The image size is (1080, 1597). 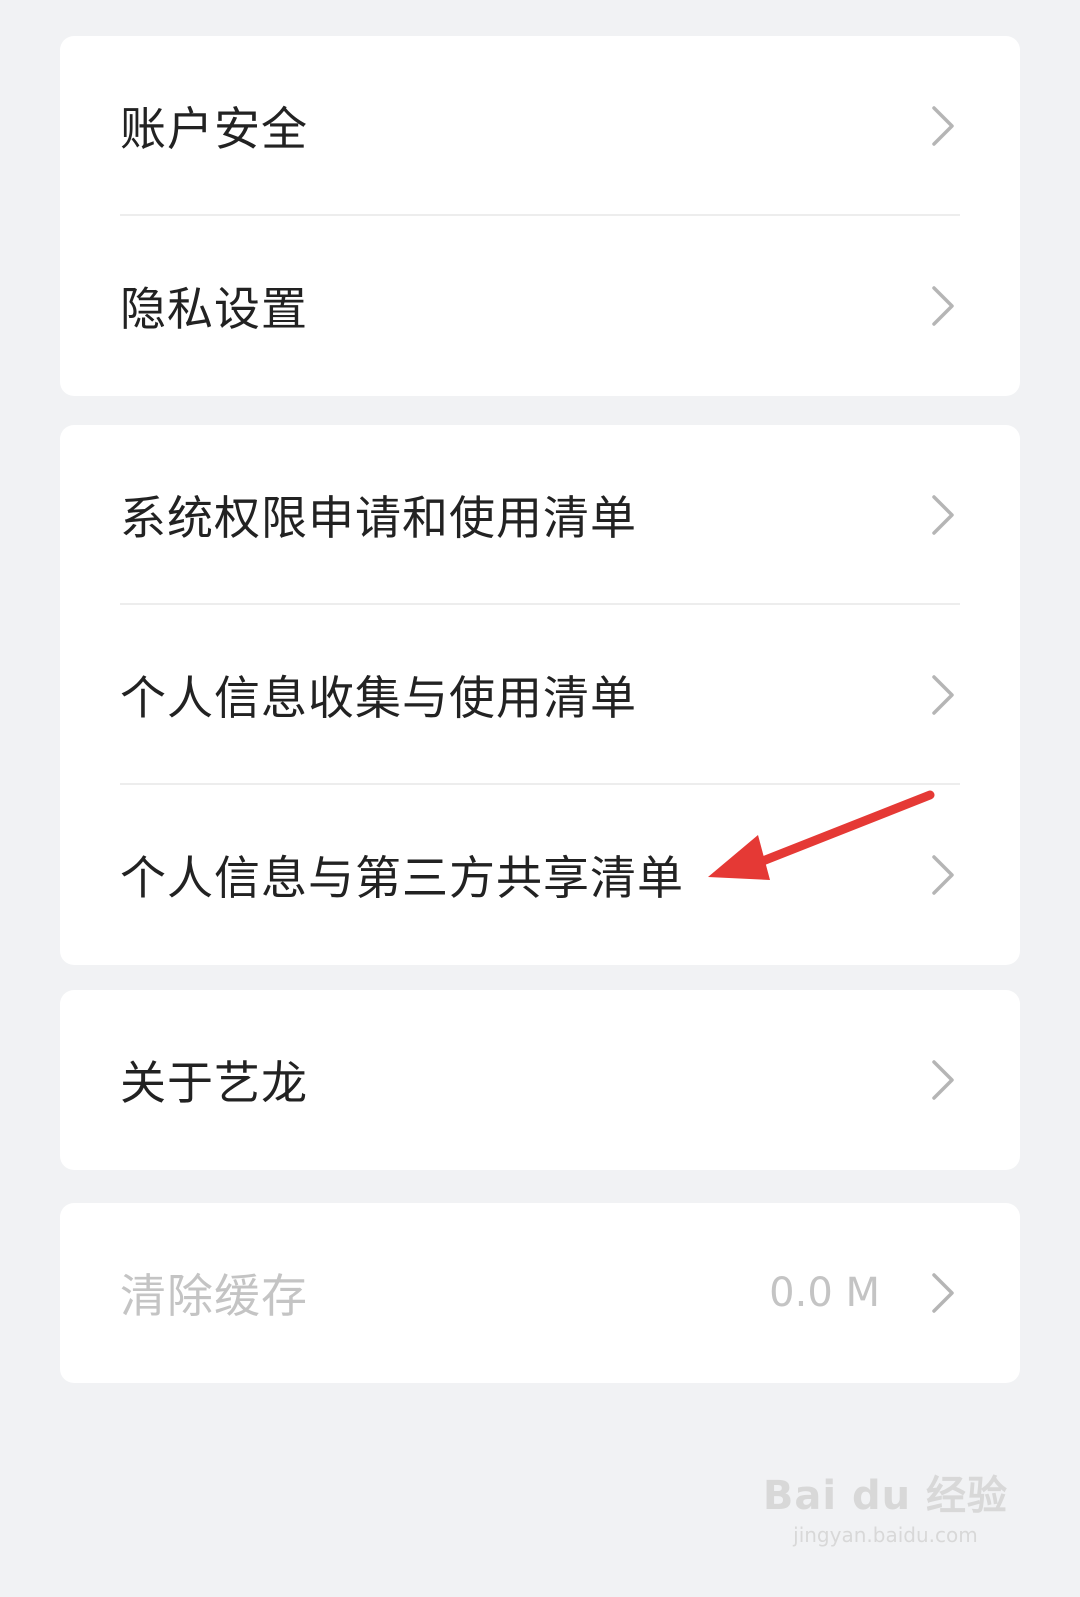 I want to click on menu-item-permission-list: 系统权限申请和使用清单, so click(x=540, y=515).